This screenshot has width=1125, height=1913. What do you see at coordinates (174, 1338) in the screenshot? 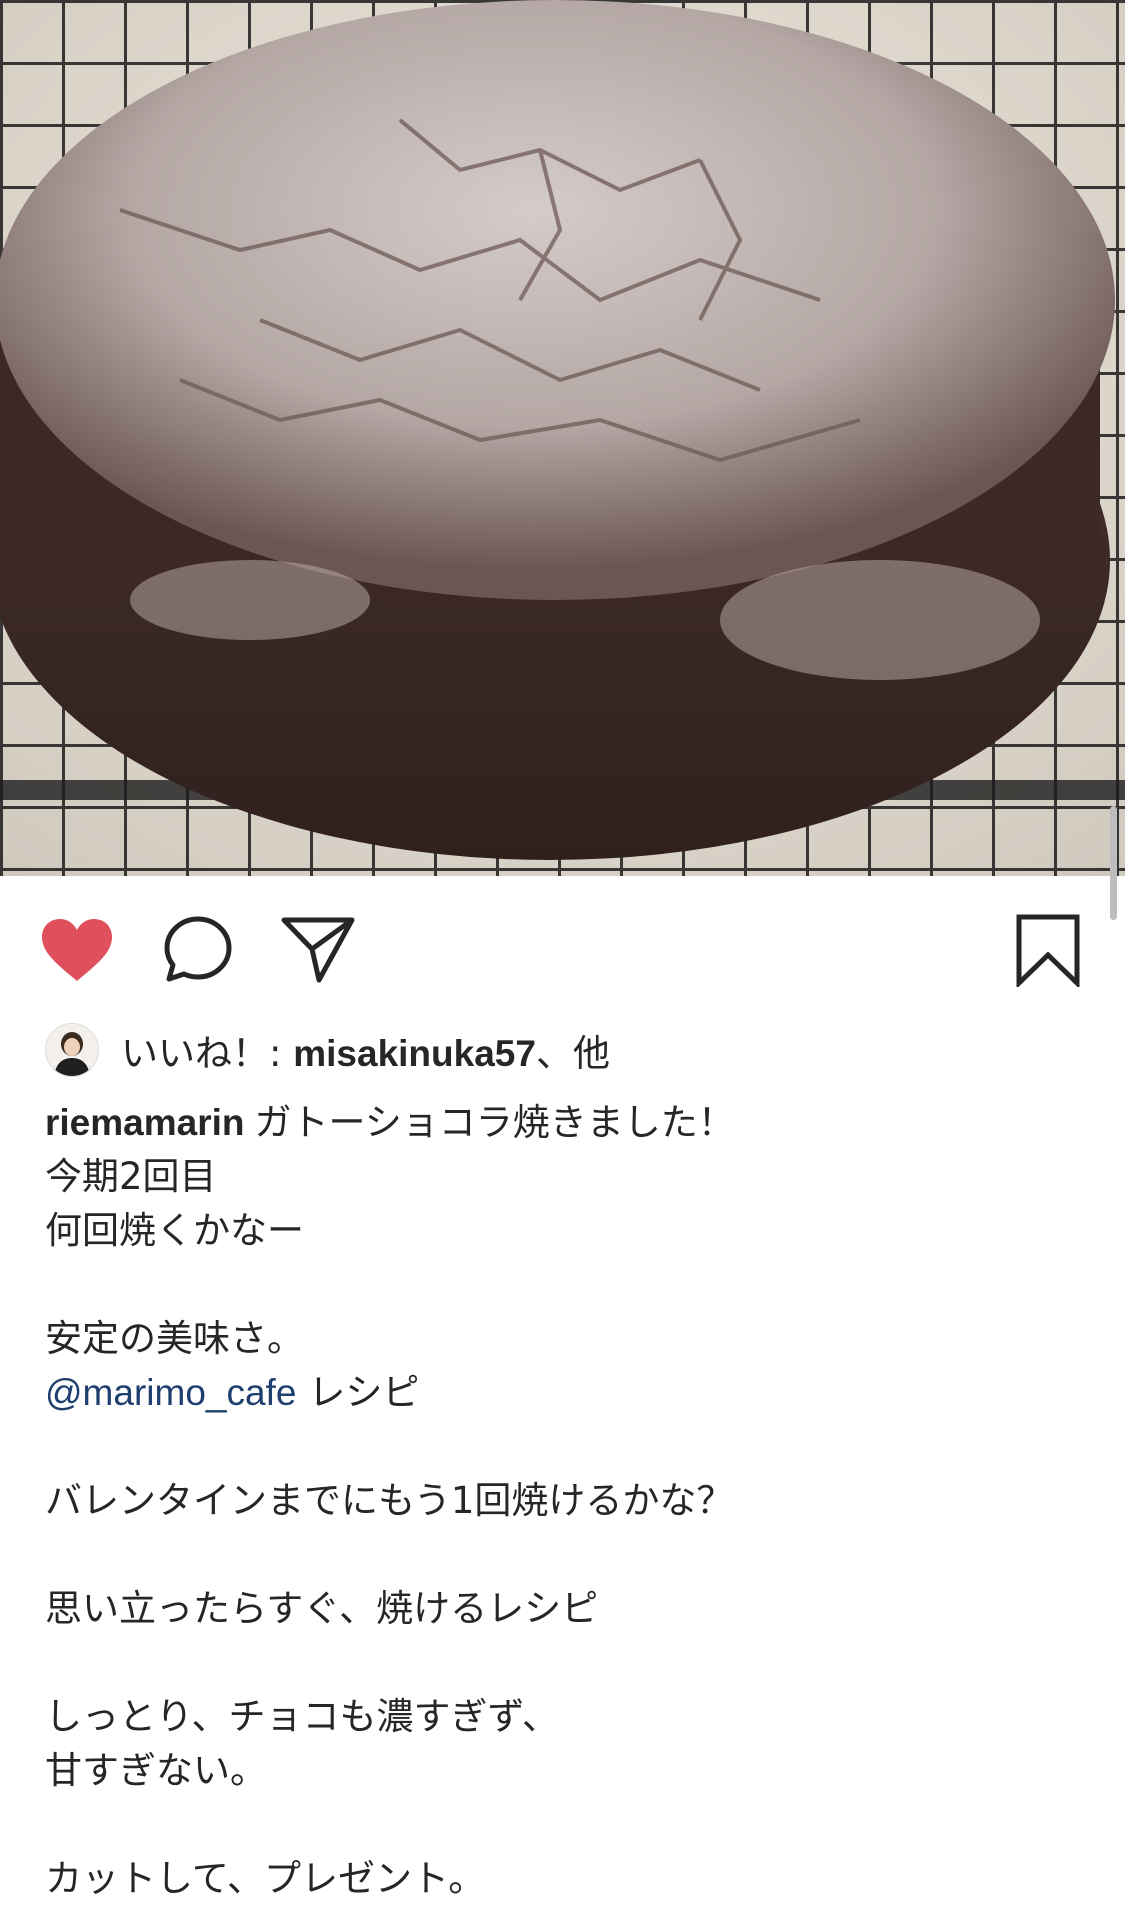
I see `caption-line-4: 安定の美味さ。` at bounding box center [174, 1338].